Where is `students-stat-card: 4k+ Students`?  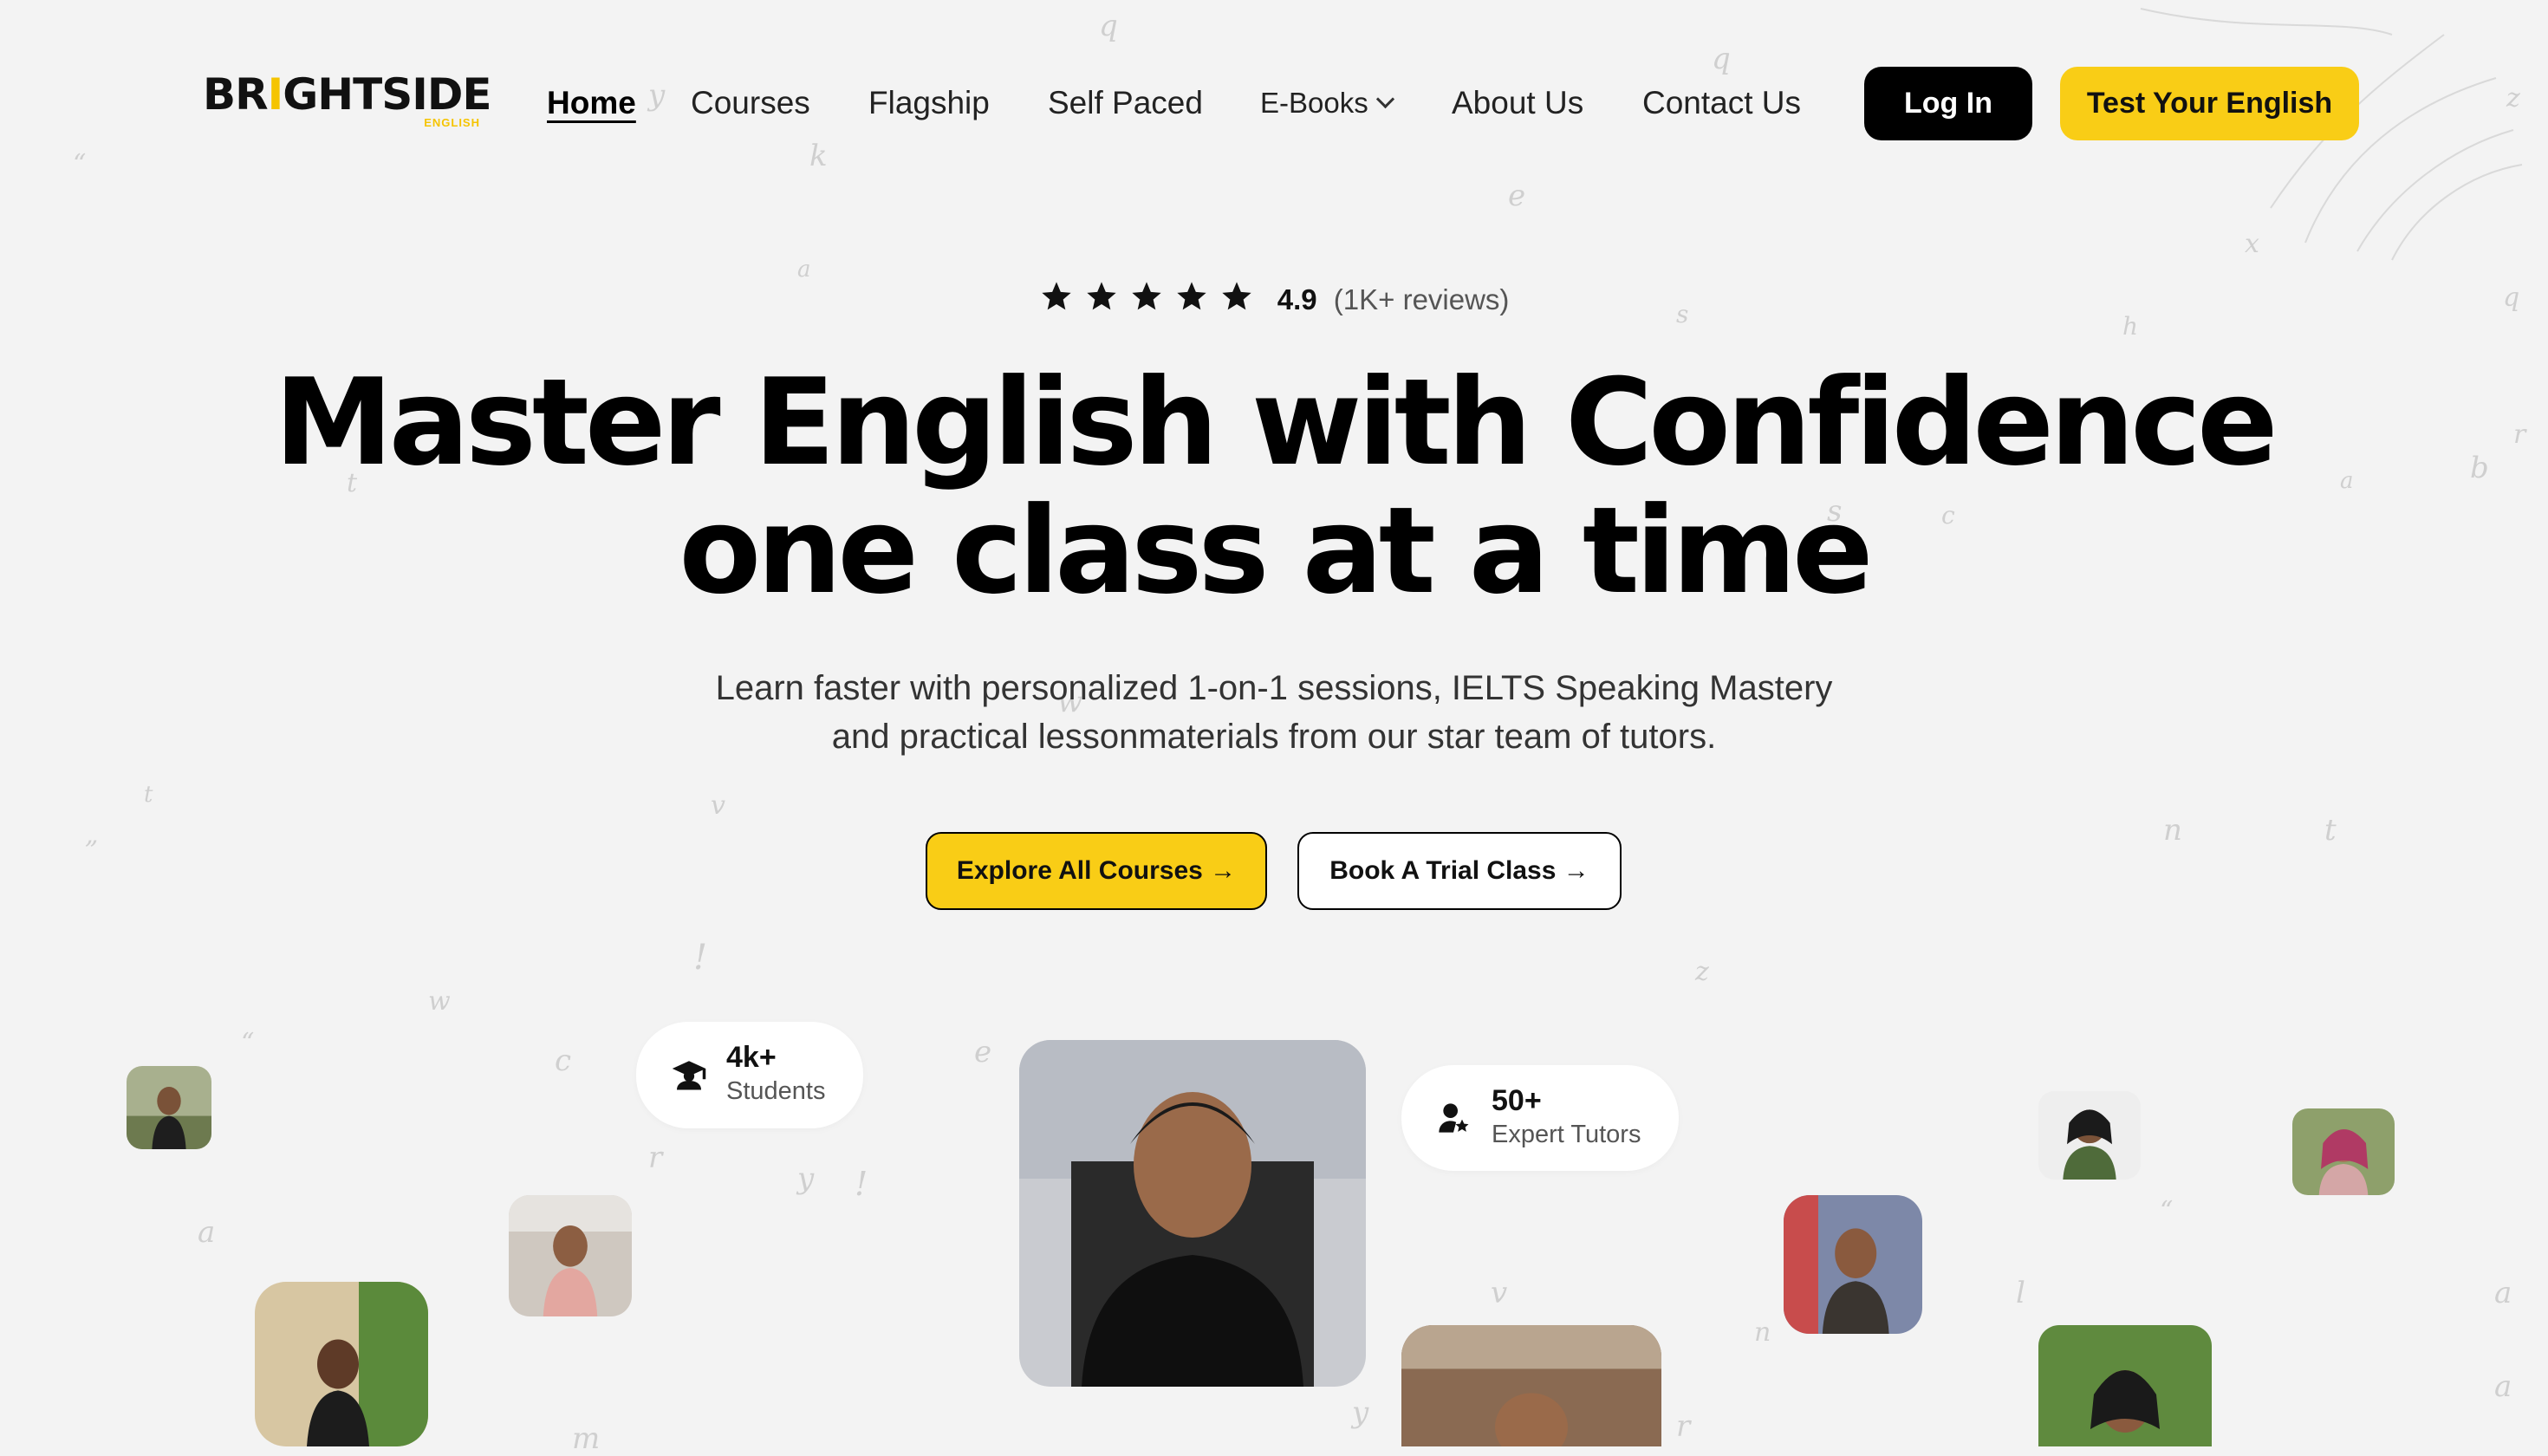 students-stat-card: 4k+ Students is located at coordinates (749, 1075).